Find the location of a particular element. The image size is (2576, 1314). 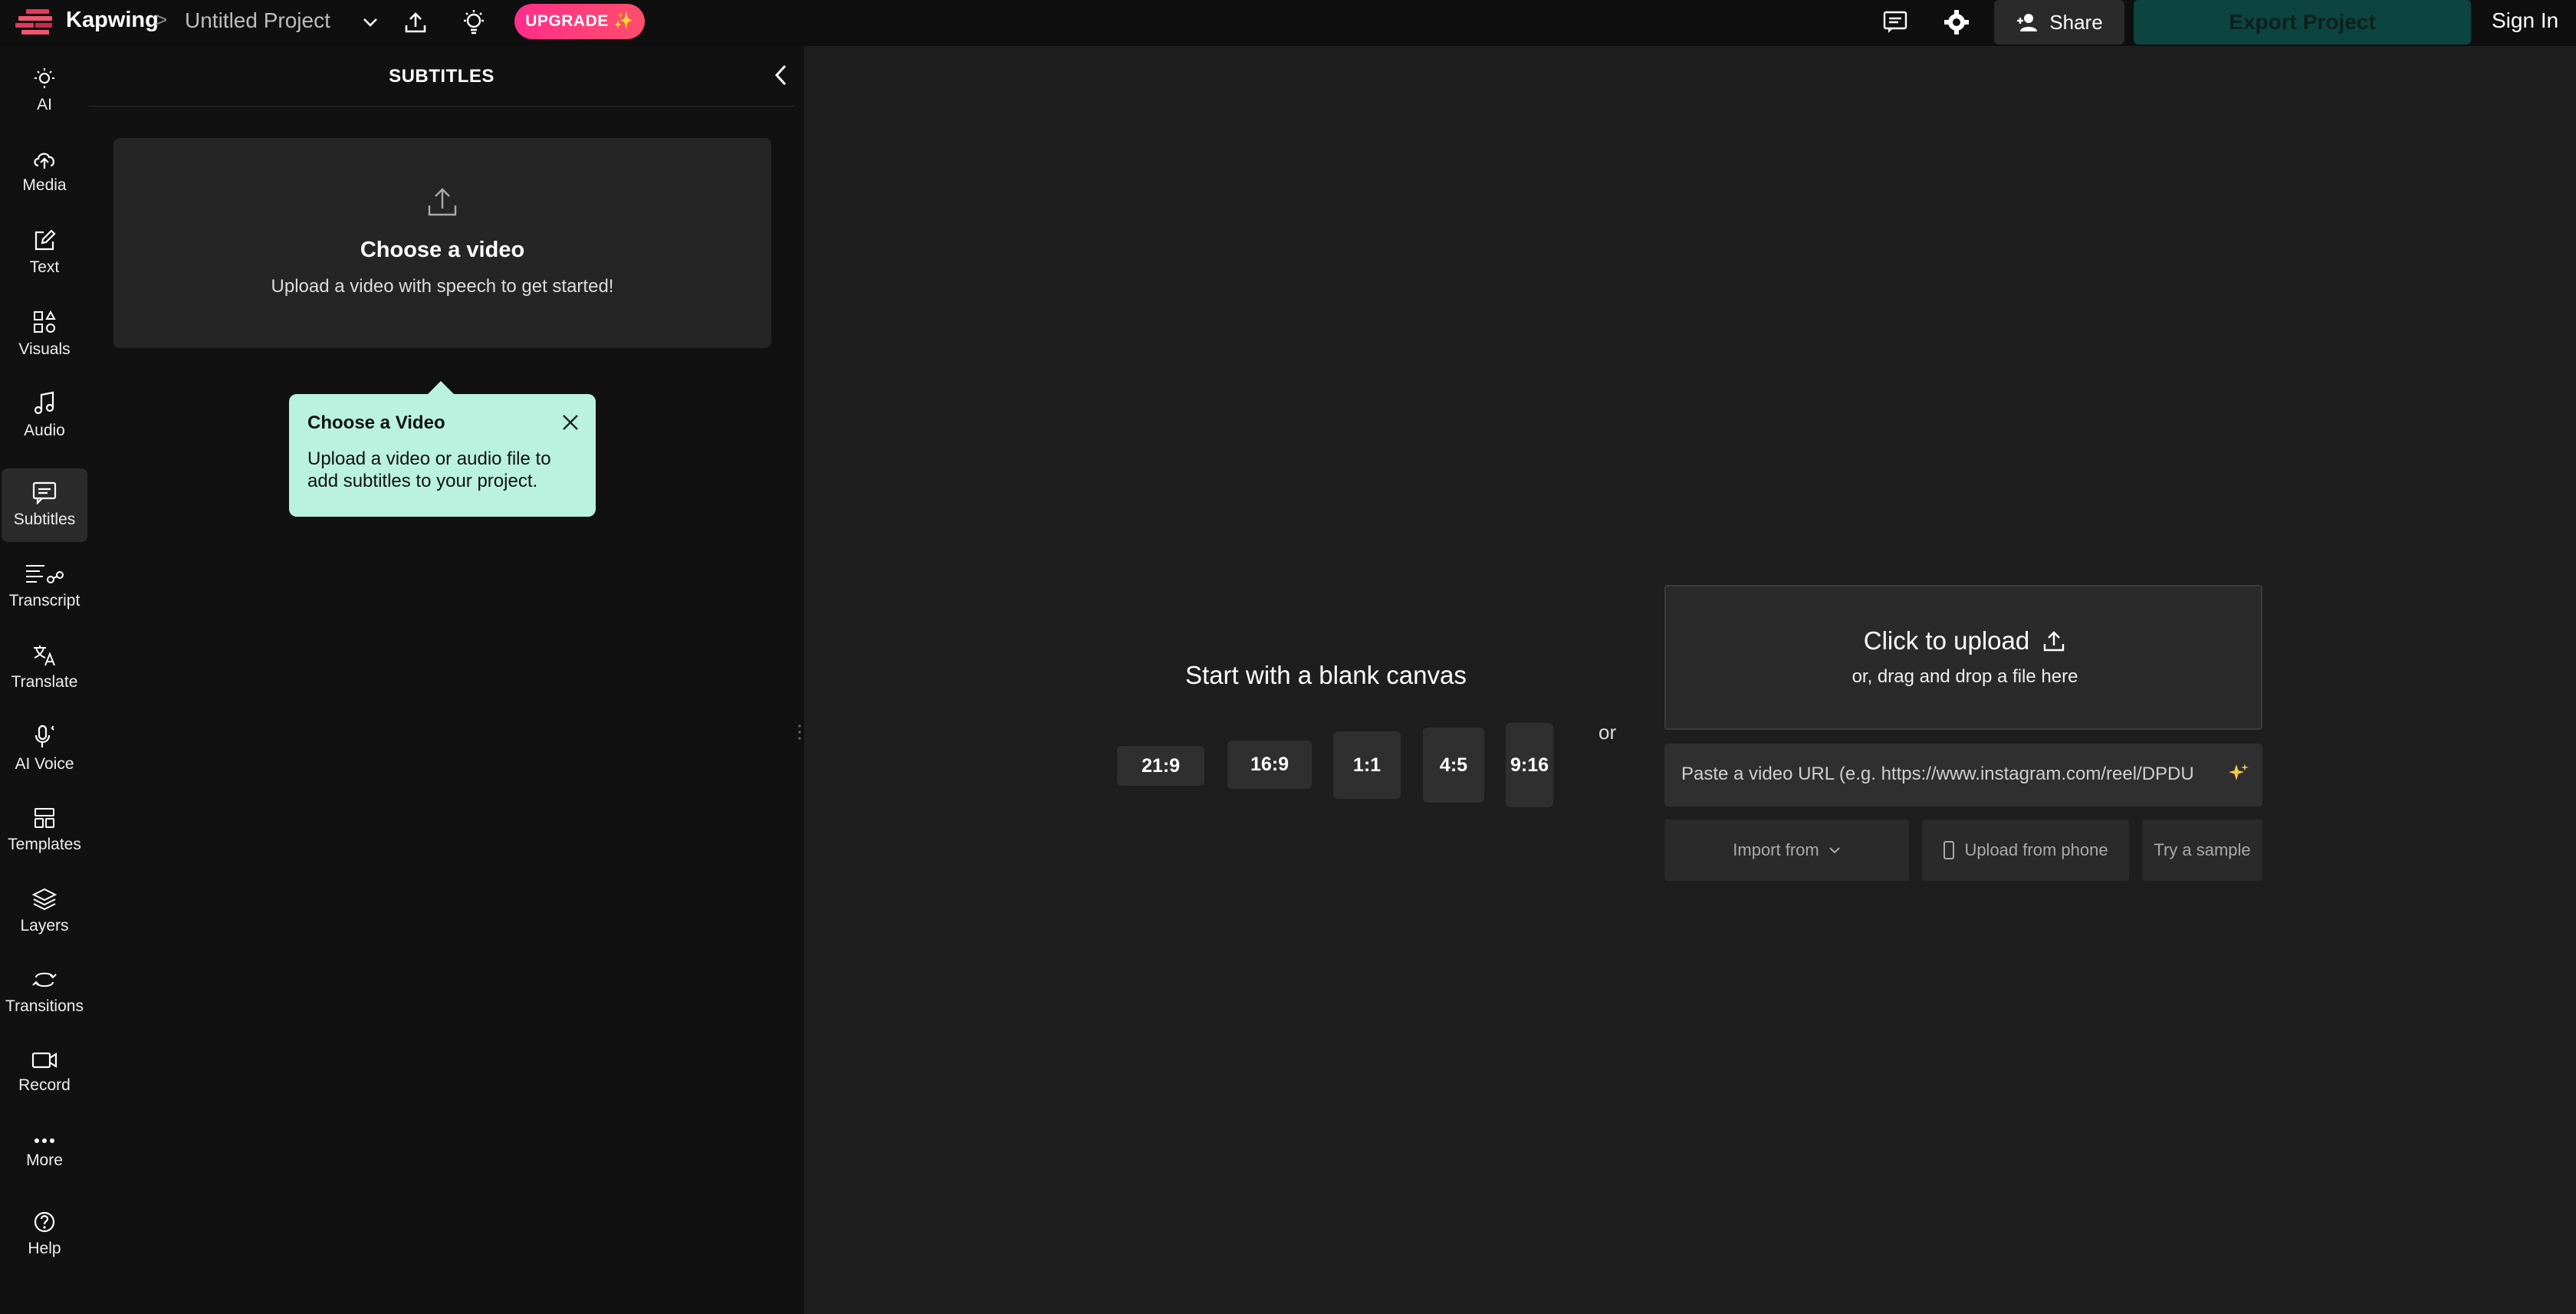

comment-icon is located at coordinates (1895, 22).